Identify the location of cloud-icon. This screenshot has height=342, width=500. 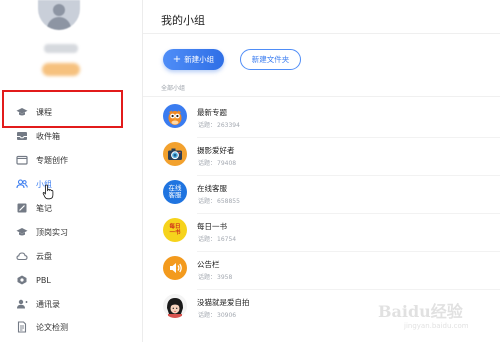
(22, 256).